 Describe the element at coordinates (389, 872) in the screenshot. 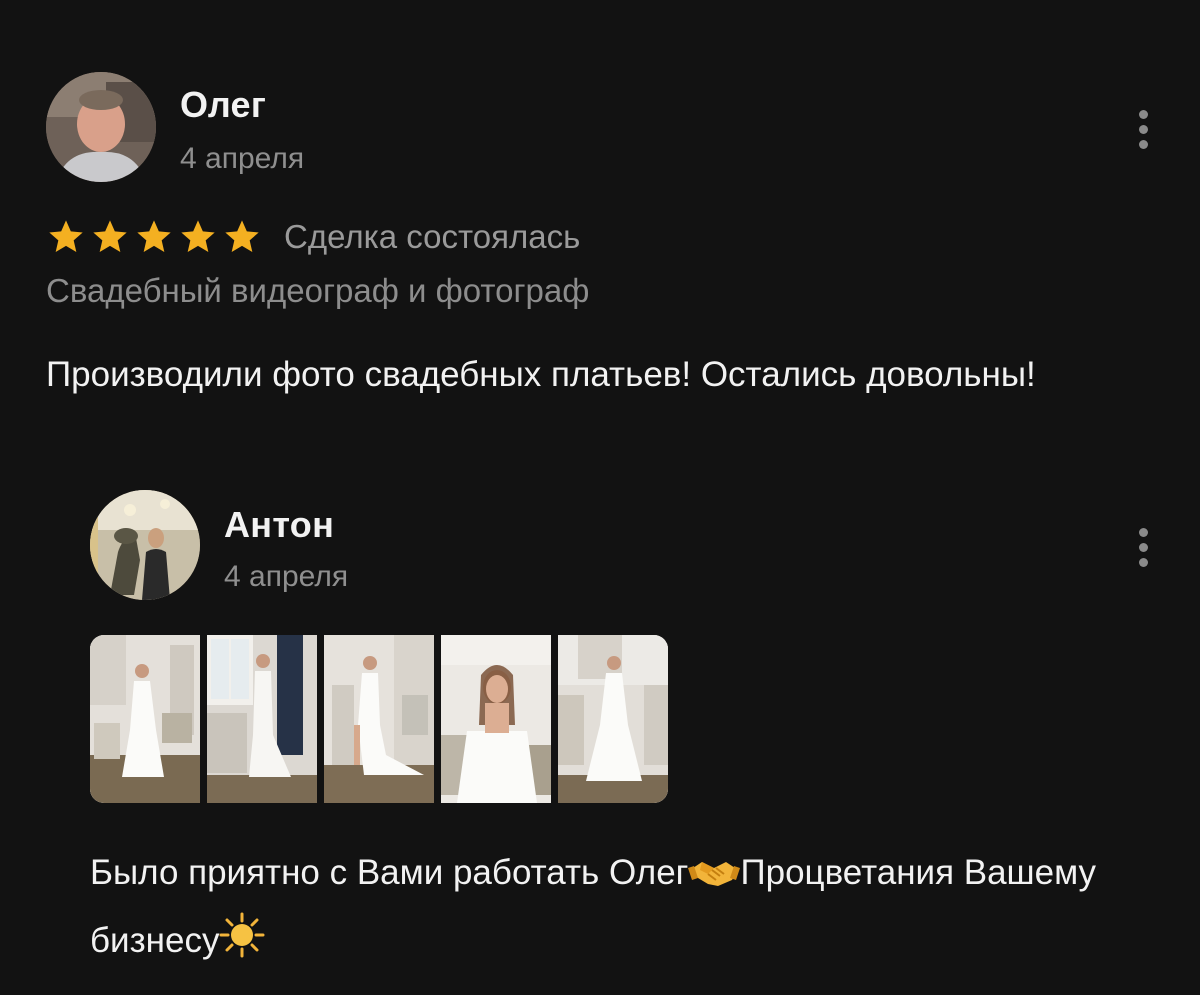

I see `reply-text-part1: Было приятно с Вами работать Олег` at that location.